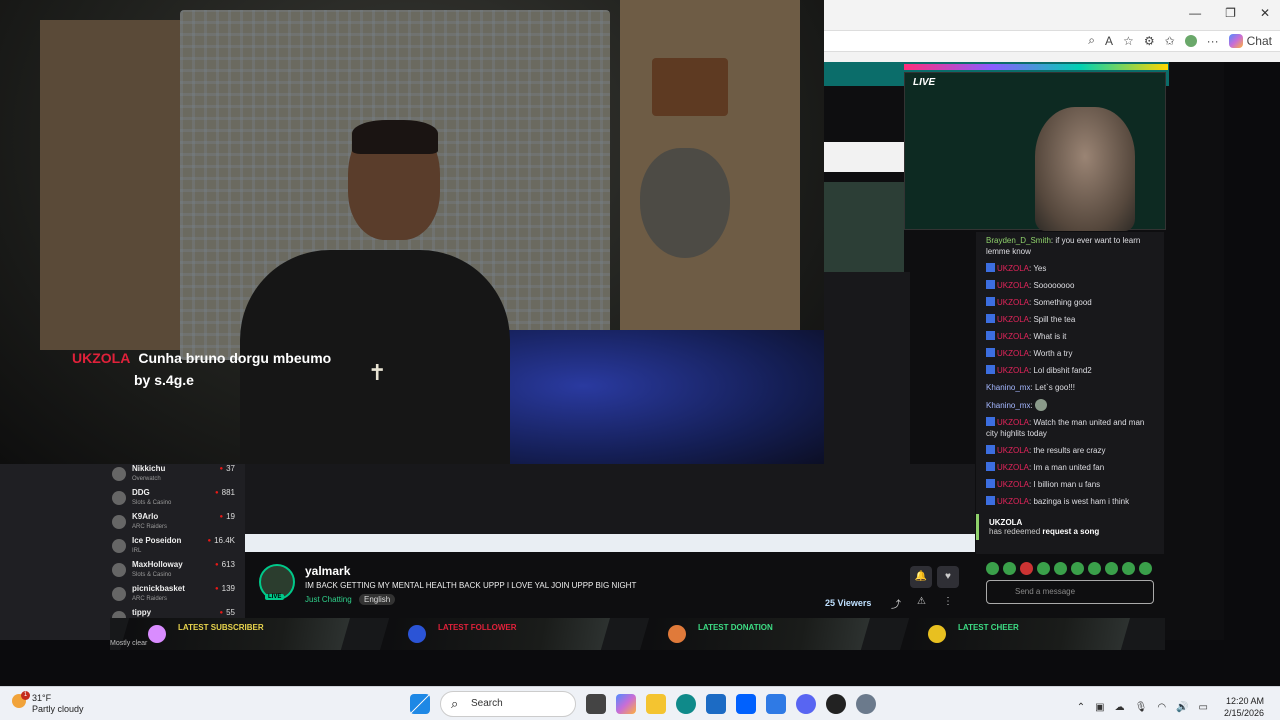 The image size is (1280, 720). I want to click on chat-input: Send a message, so click(1070, 592).